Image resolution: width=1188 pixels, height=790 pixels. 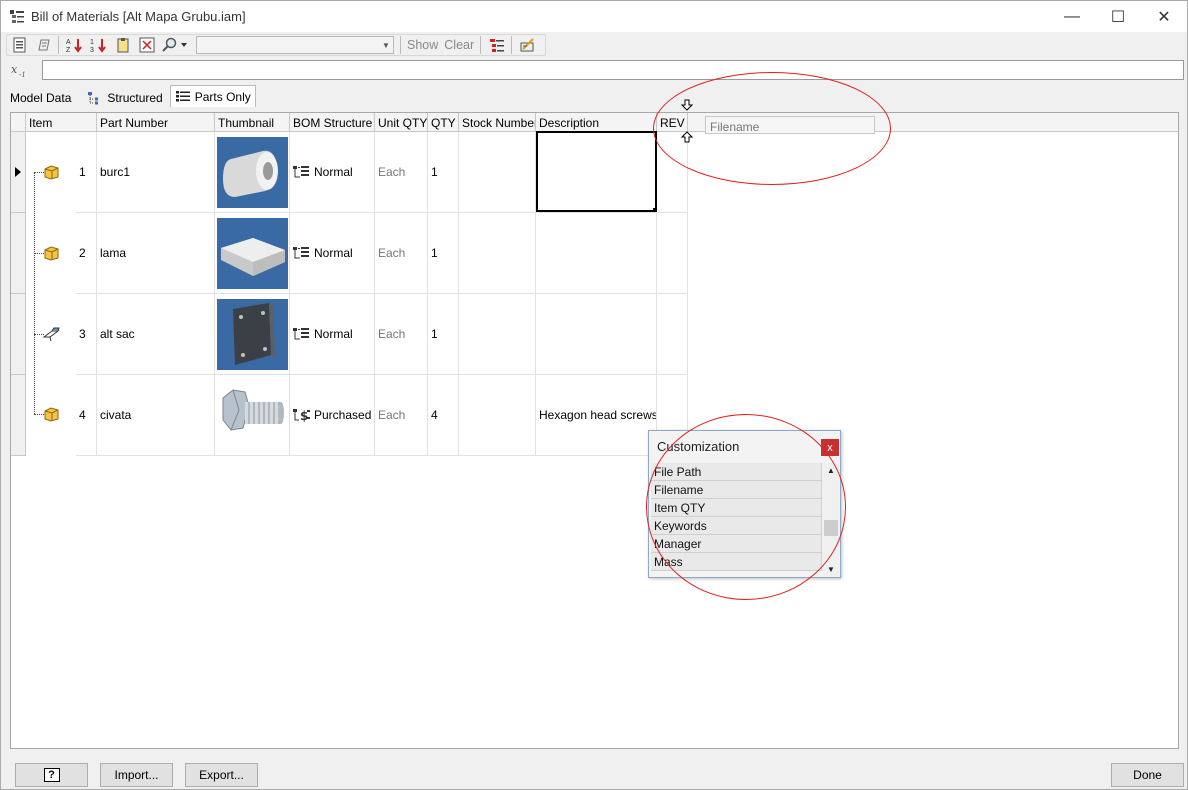 I want to click on dragged-column-header-filename: Filename, so click(x=790, y=125).